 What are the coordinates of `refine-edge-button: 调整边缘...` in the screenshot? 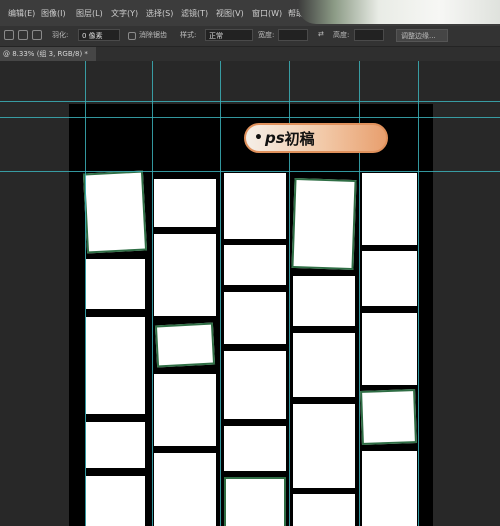 It's located at (422, 35).